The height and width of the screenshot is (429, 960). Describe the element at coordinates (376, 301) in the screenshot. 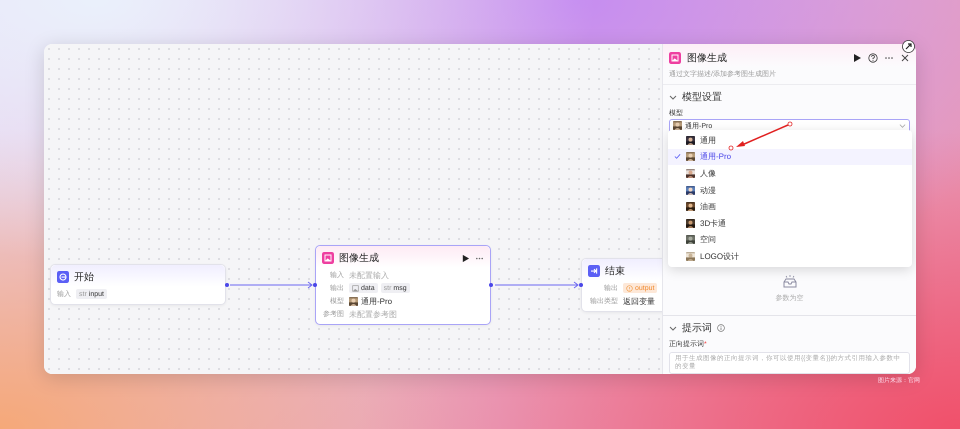

I see `row-value: 通用-Pro` at that location.